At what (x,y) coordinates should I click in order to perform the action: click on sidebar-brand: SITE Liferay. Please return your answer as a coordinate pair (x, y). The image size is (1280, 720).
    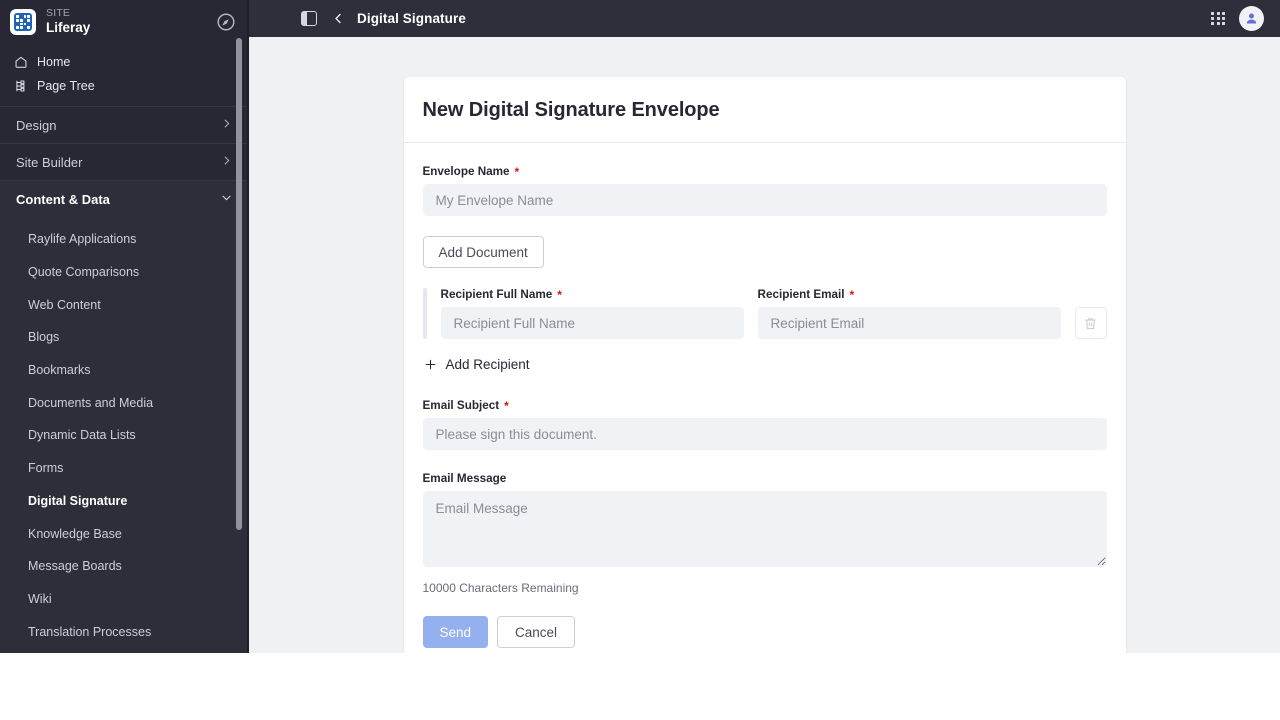
    Looking at the image, I should click on (124, 22).